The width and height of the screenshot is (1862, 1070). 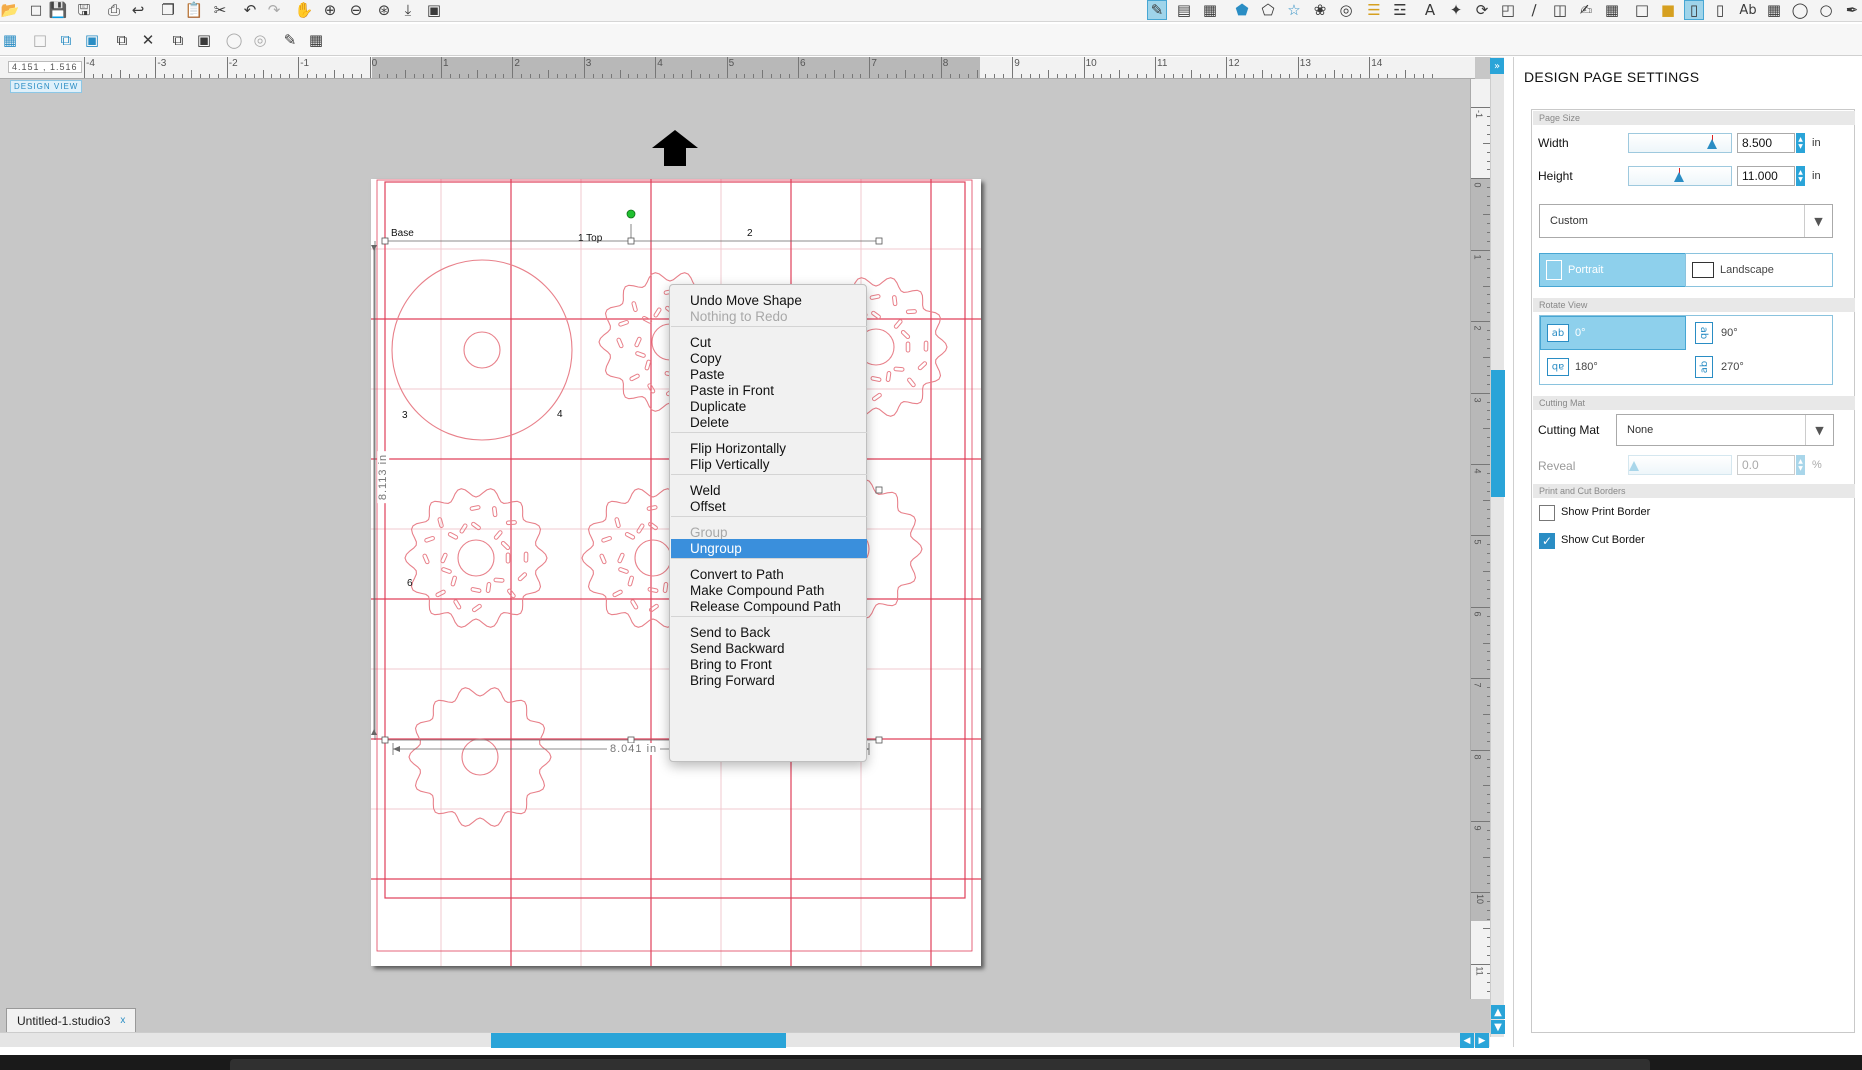 I want to click on settings-icon: ▯, so click(x=1720, y=10).